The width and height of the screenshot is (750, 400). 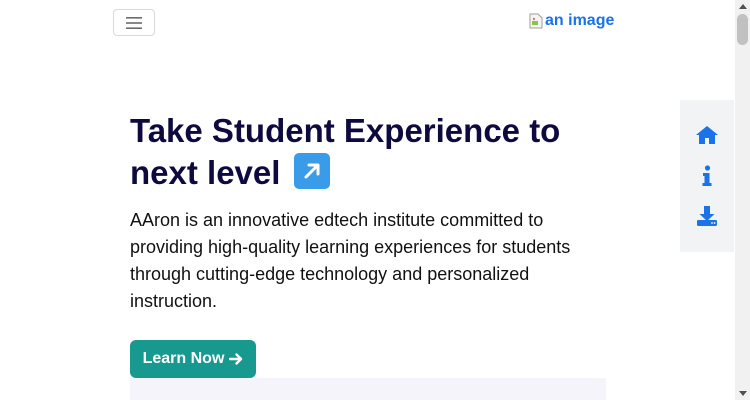 I want to click on scrollbar-thumb, so click(x=742, y=29).